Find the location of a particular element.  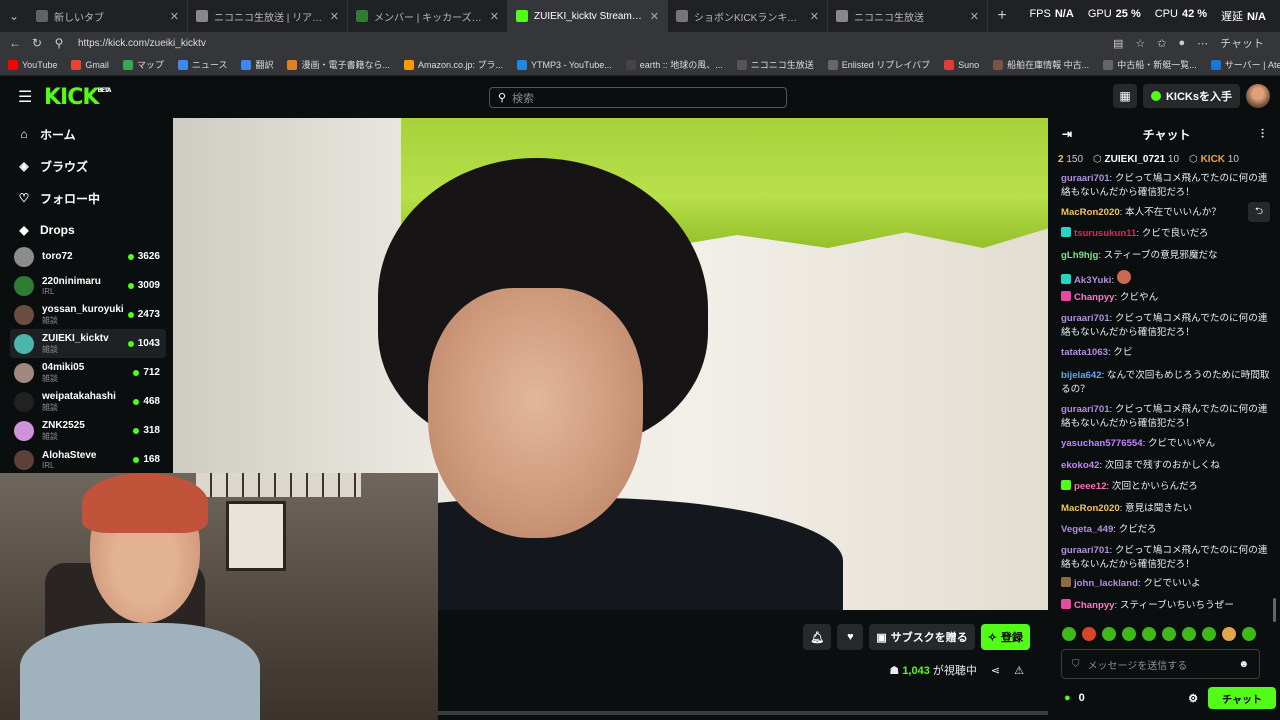

scroll-resume-icon: ⮌ is located at coordinates (1259, 212).